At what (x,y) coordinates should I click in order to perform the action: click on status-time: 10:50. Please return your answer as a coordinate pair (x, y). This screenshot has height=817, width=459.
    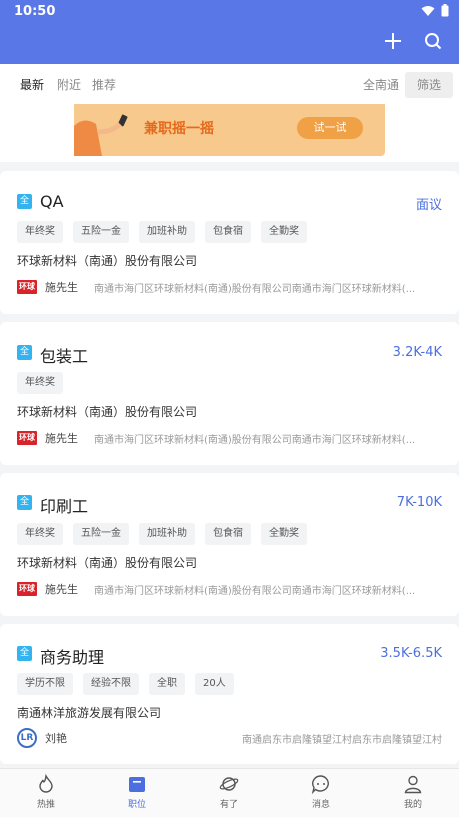
    Looking at the image, I should click on (35, 11).